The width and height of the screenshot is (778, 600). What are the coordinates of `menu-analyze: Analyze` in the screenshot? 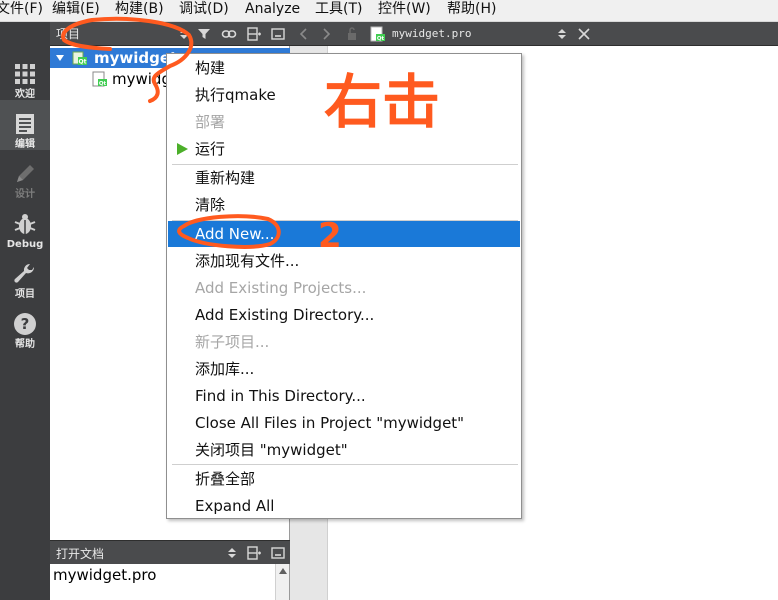 It's located at (272, 11).